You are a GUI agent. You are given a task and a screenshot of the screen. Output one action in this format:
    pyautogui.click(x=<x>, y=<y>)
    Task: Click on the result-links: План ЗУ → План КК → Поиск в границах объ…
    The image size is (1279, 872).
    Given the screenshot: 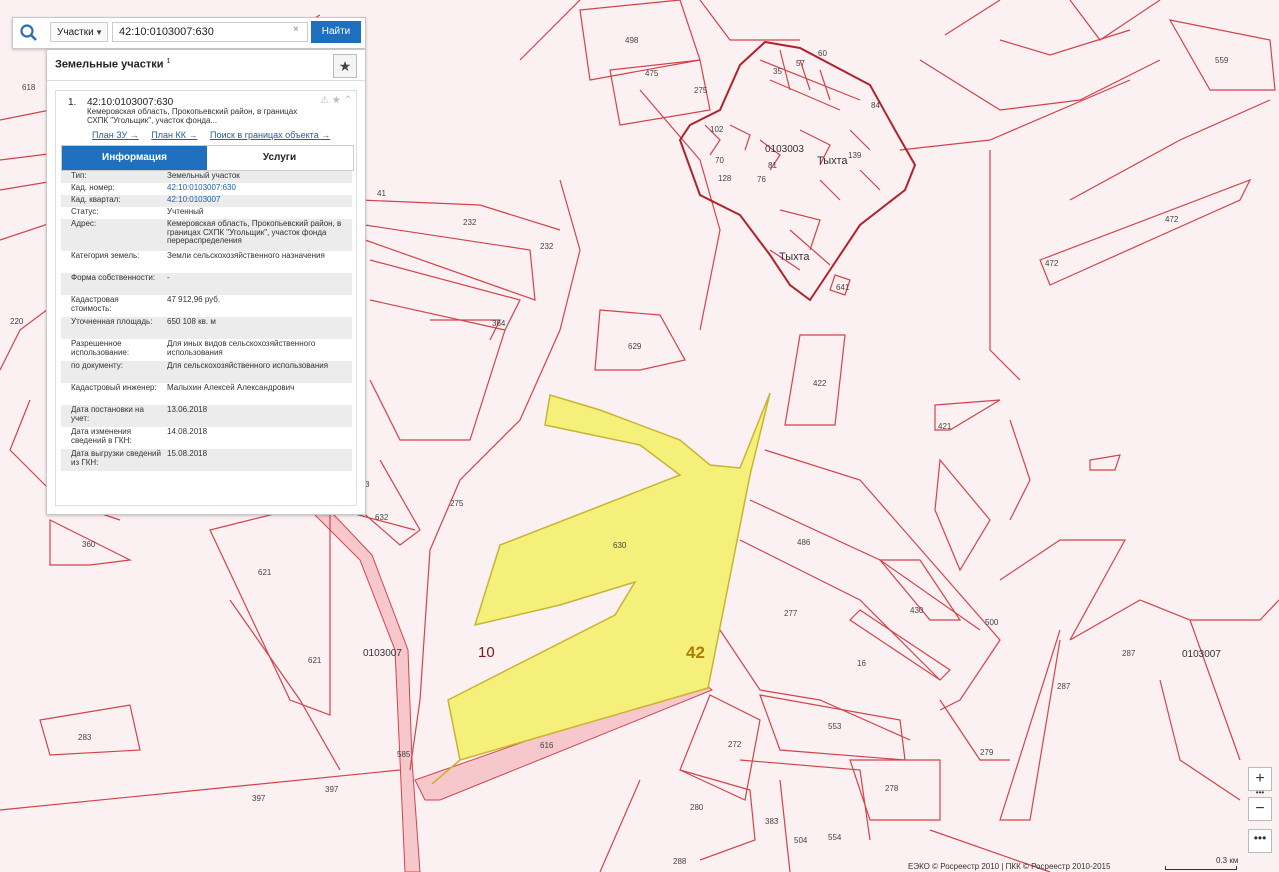 What is the action you would take?
    pyautogui.click(x=216, y=135)
    